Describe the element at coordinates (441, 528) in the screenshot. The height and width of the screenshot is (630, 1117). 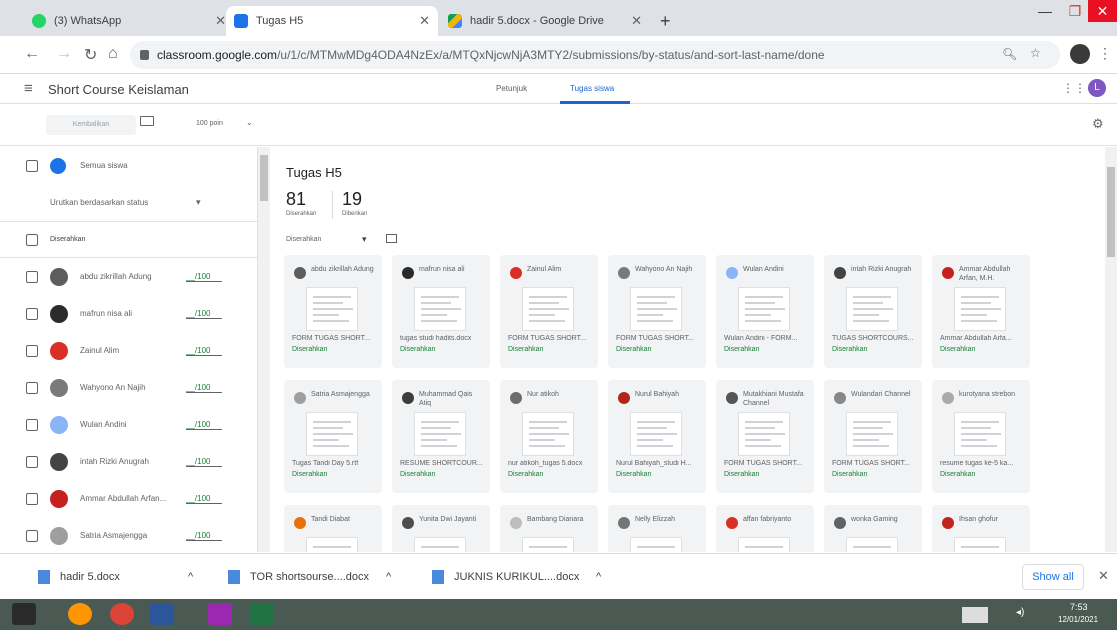
I see `submission-card: Yunita Dwi Jayanti` at that location.